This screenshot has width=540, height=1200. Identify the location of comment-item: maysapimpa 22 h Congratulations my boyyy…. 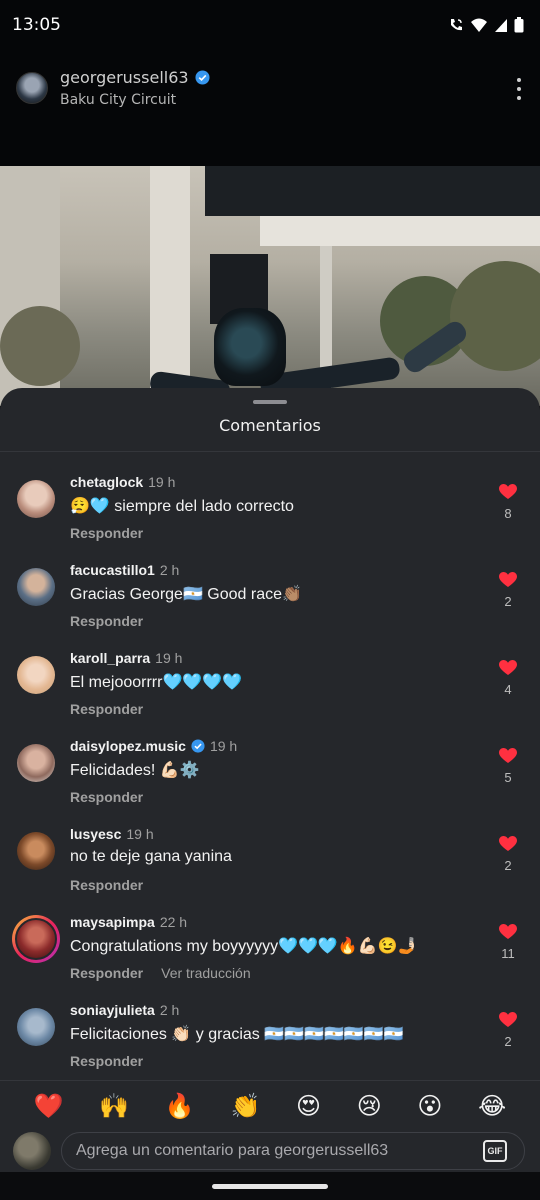
(270, 956).